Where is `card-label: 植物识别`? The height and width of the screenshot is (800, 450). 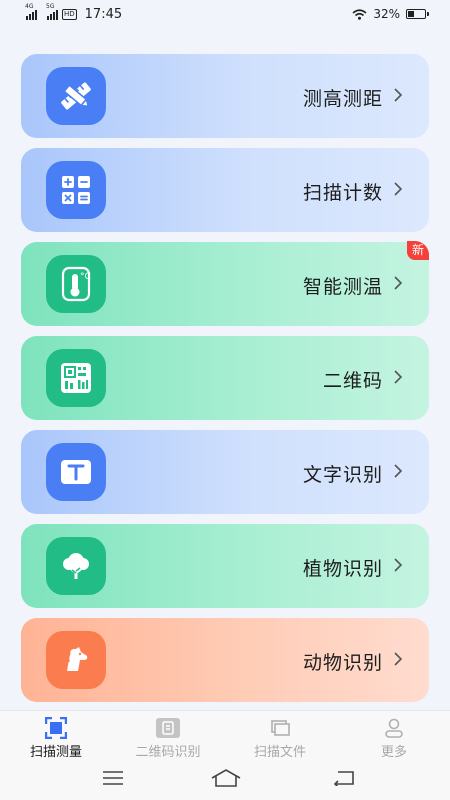
card-label: 植物识别 is located at coordinates (342, 569).